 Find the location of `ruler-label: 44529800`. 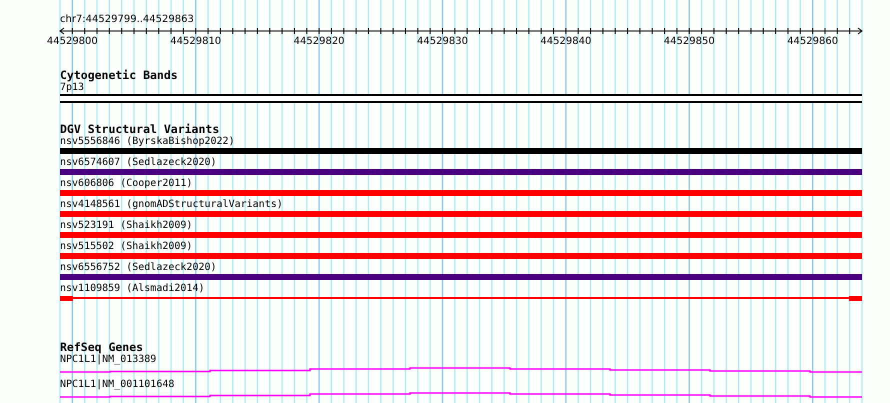

ruler-label: 44529800 is located at coordinates (72, 41).